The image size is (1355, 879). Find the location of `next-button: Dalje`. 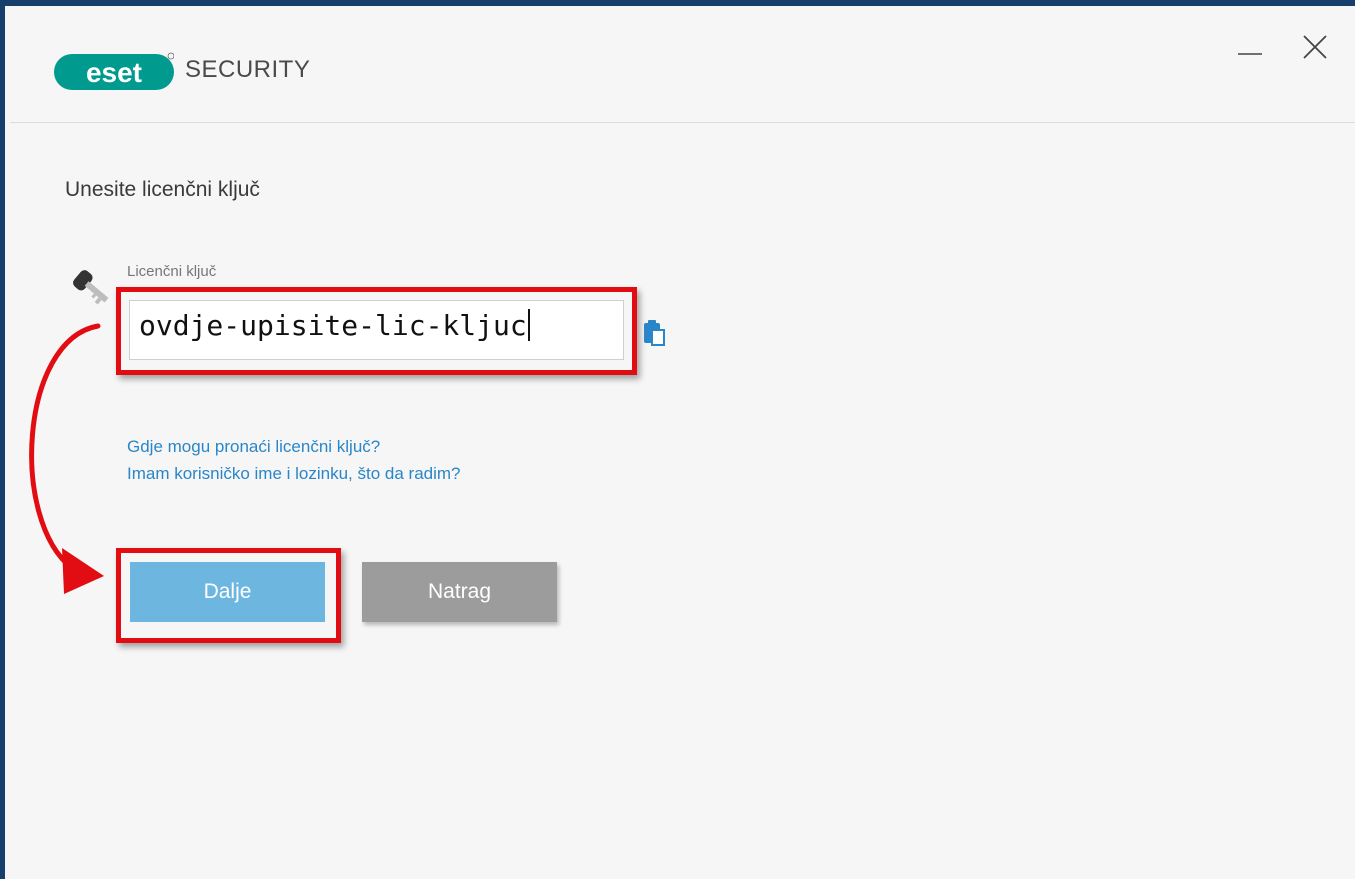

next-button: Dalje is located at coordinates (227, 592).